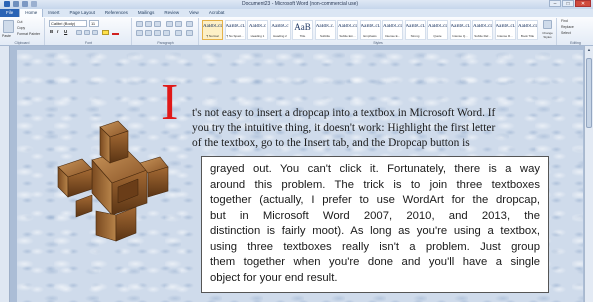 The width and height of the screenshot is (593, 302). What do you see at coordinates (324, 36) in the screenshot?
I see `style-name: Subtitle` at bounding box center [324, 36].